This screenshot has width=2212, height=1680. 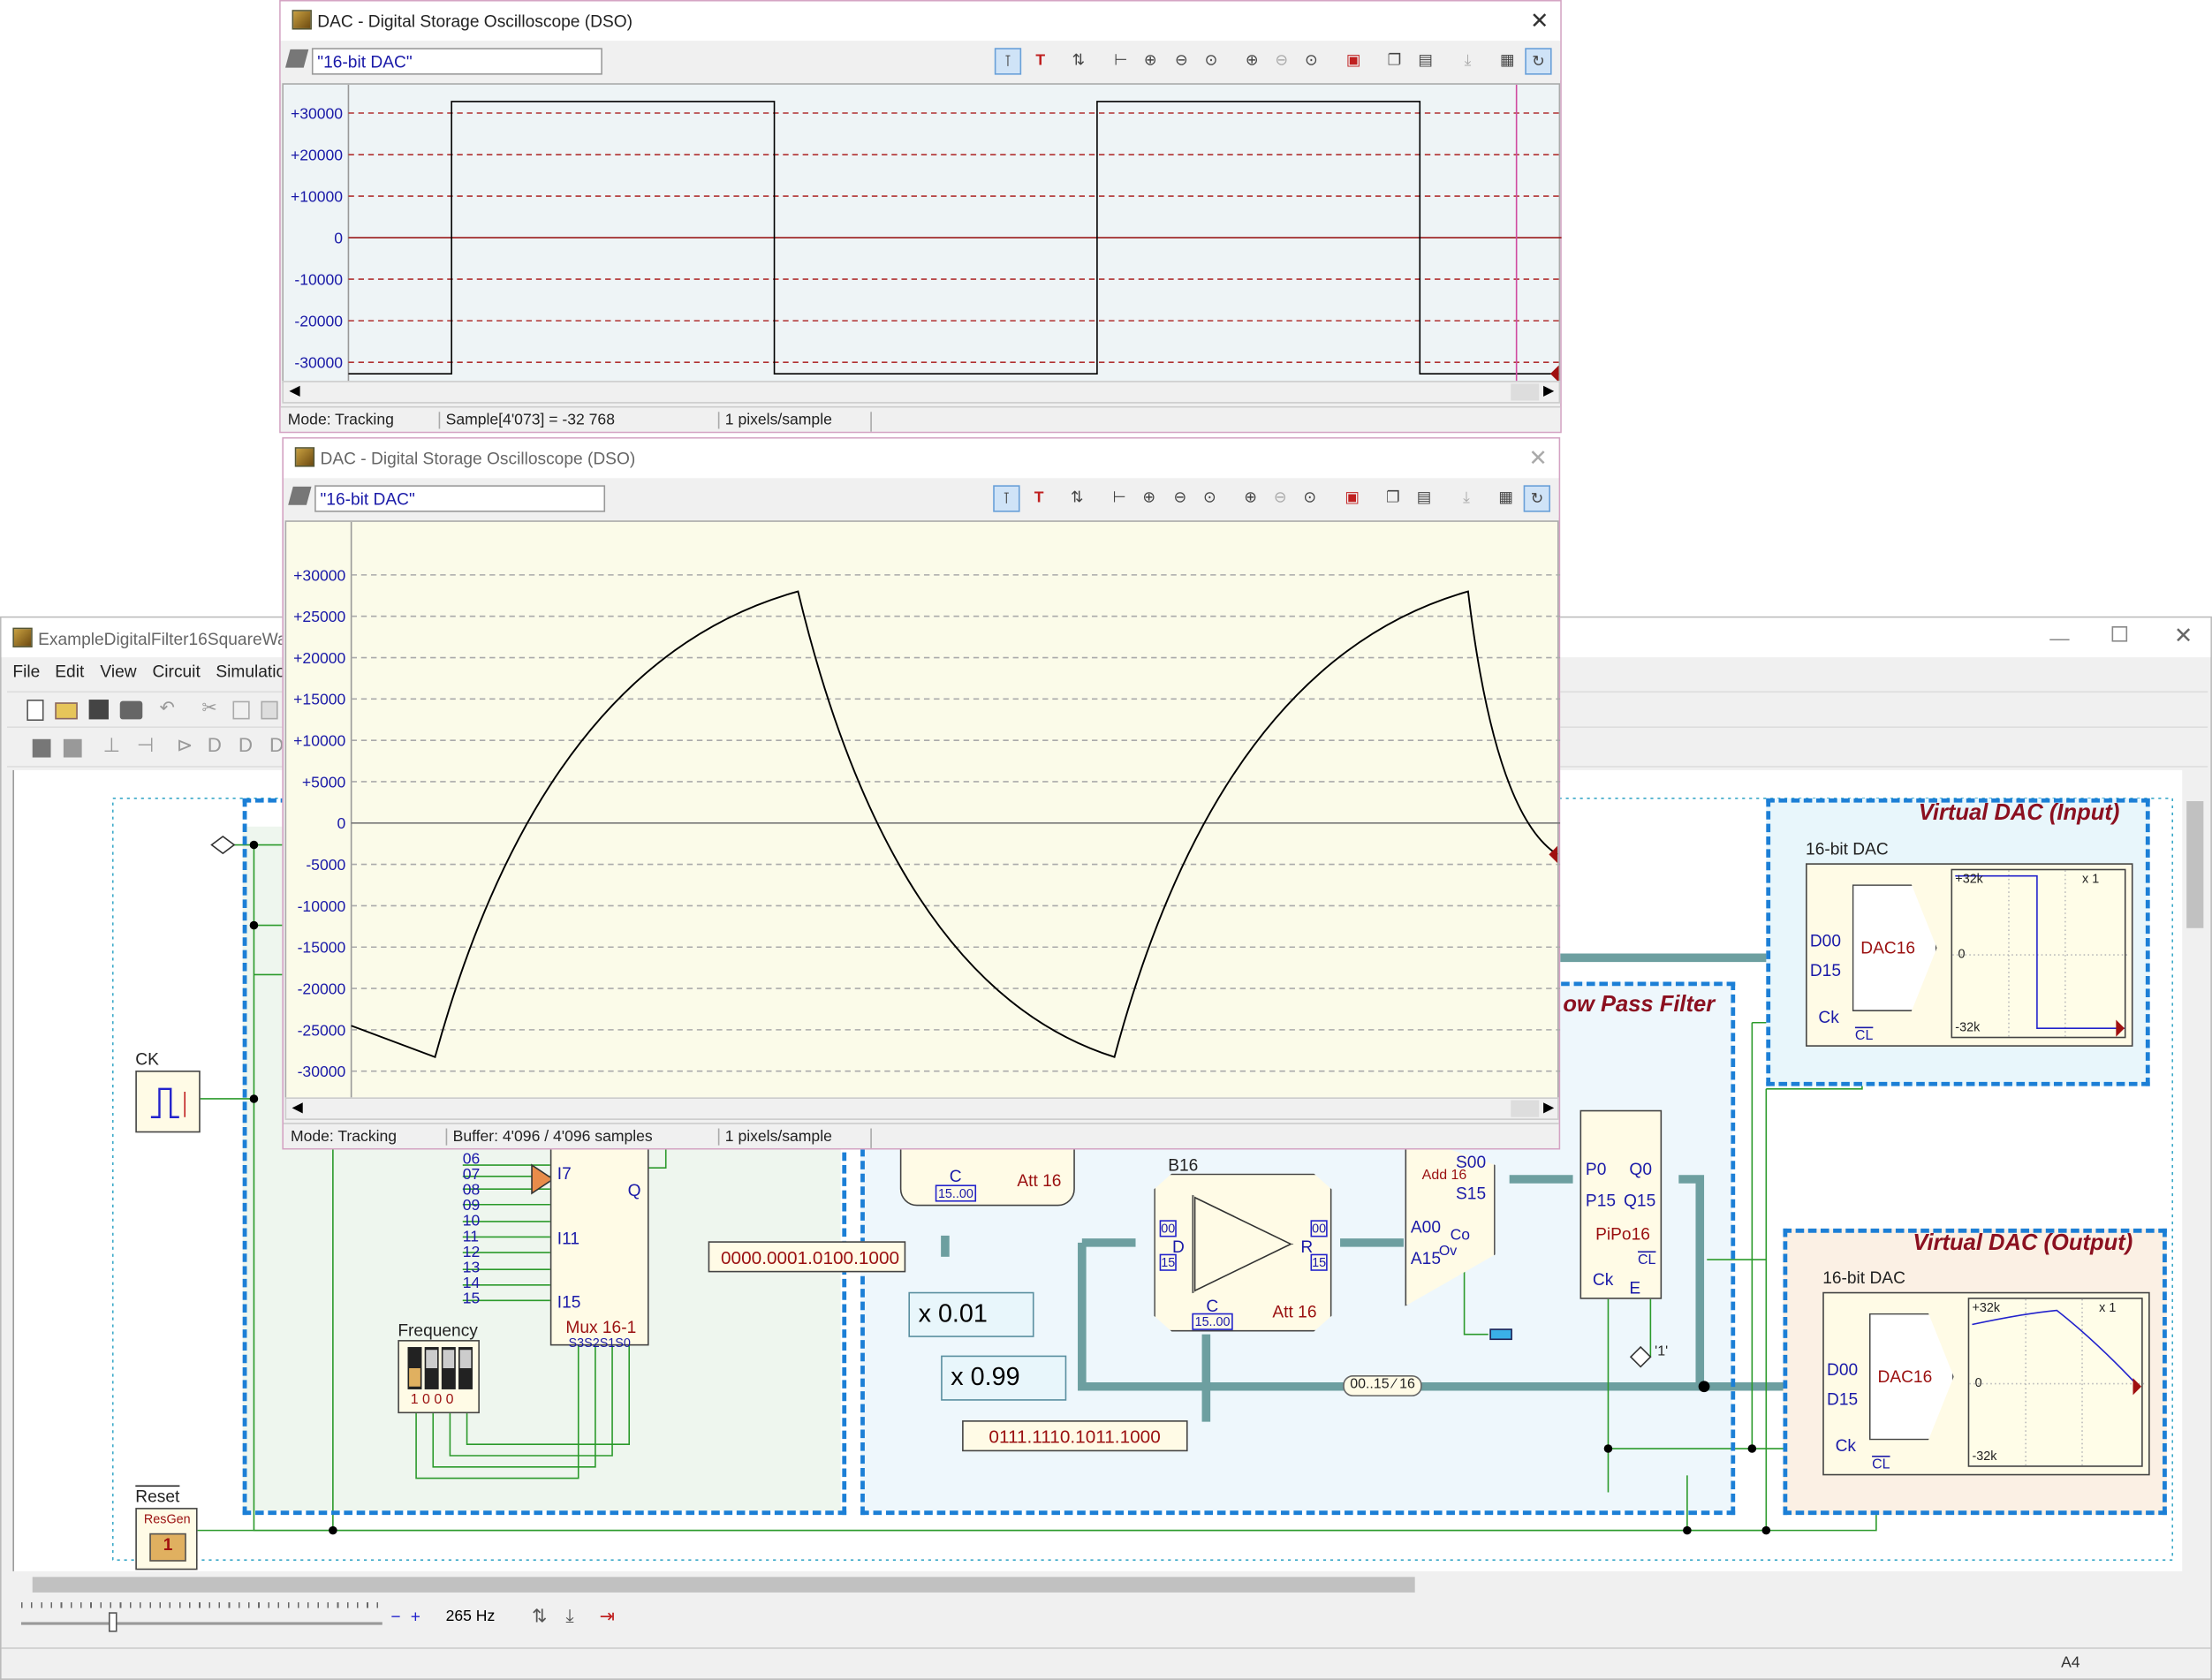 I want to click on dso1-plot-area: +30000 +20000 +10000 0 -10000 -20000 -30000, so click(x=922, y=234).